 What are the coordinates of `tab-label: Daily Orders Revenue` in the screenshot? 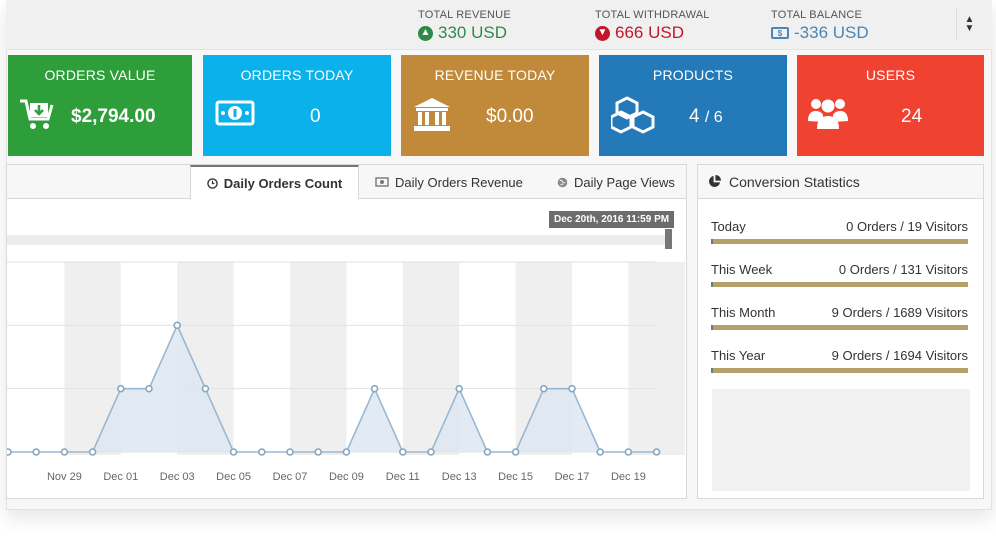 It's located at (459, 182).